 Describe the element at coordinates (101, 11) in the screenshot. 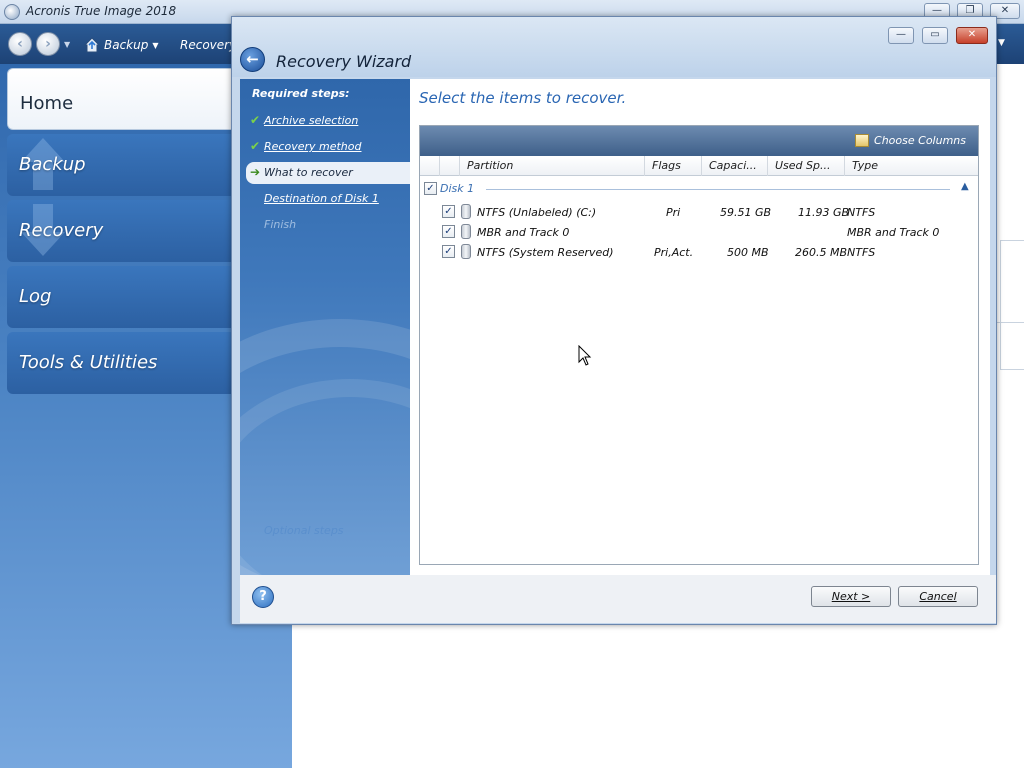

I see `app-title: Acronis True Image 2018` at that location.